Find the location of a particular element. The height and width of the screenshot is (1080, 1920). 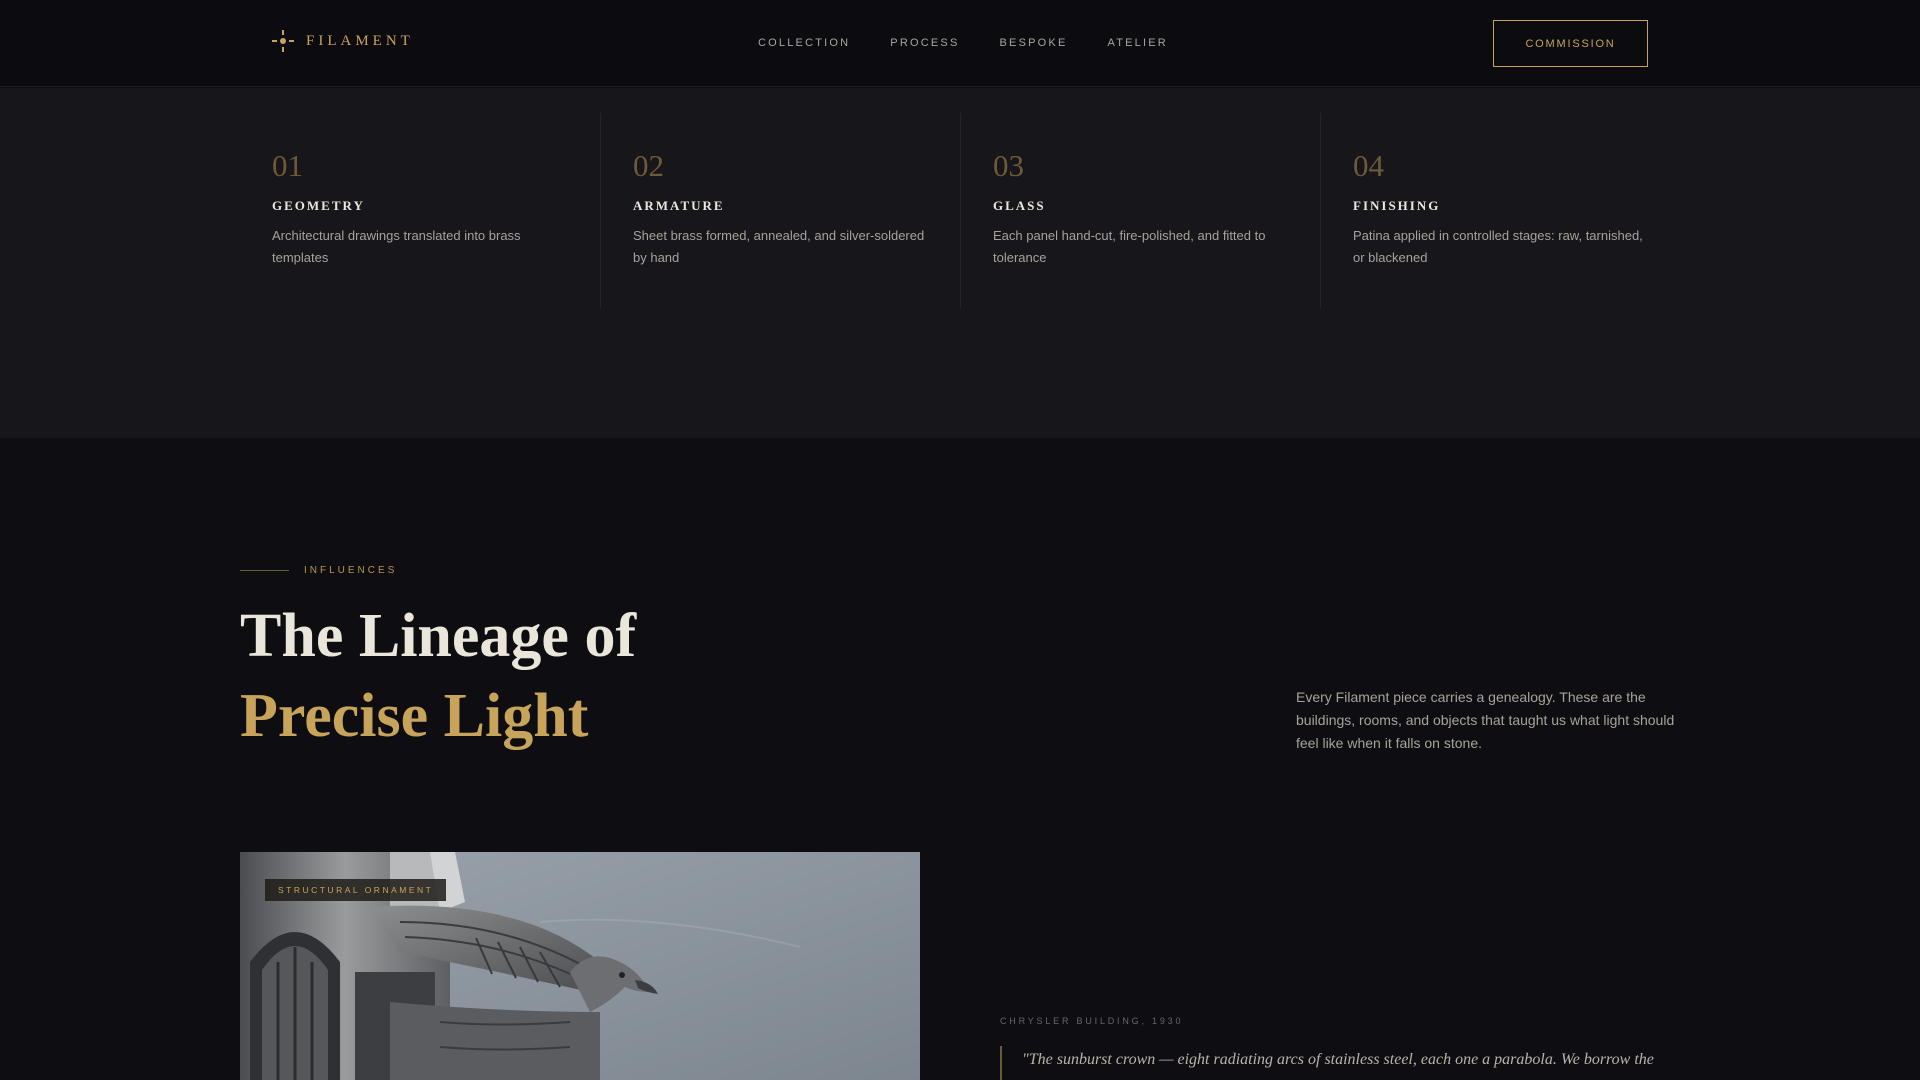

eyebrow-rule is located at coordinates (264, 570).